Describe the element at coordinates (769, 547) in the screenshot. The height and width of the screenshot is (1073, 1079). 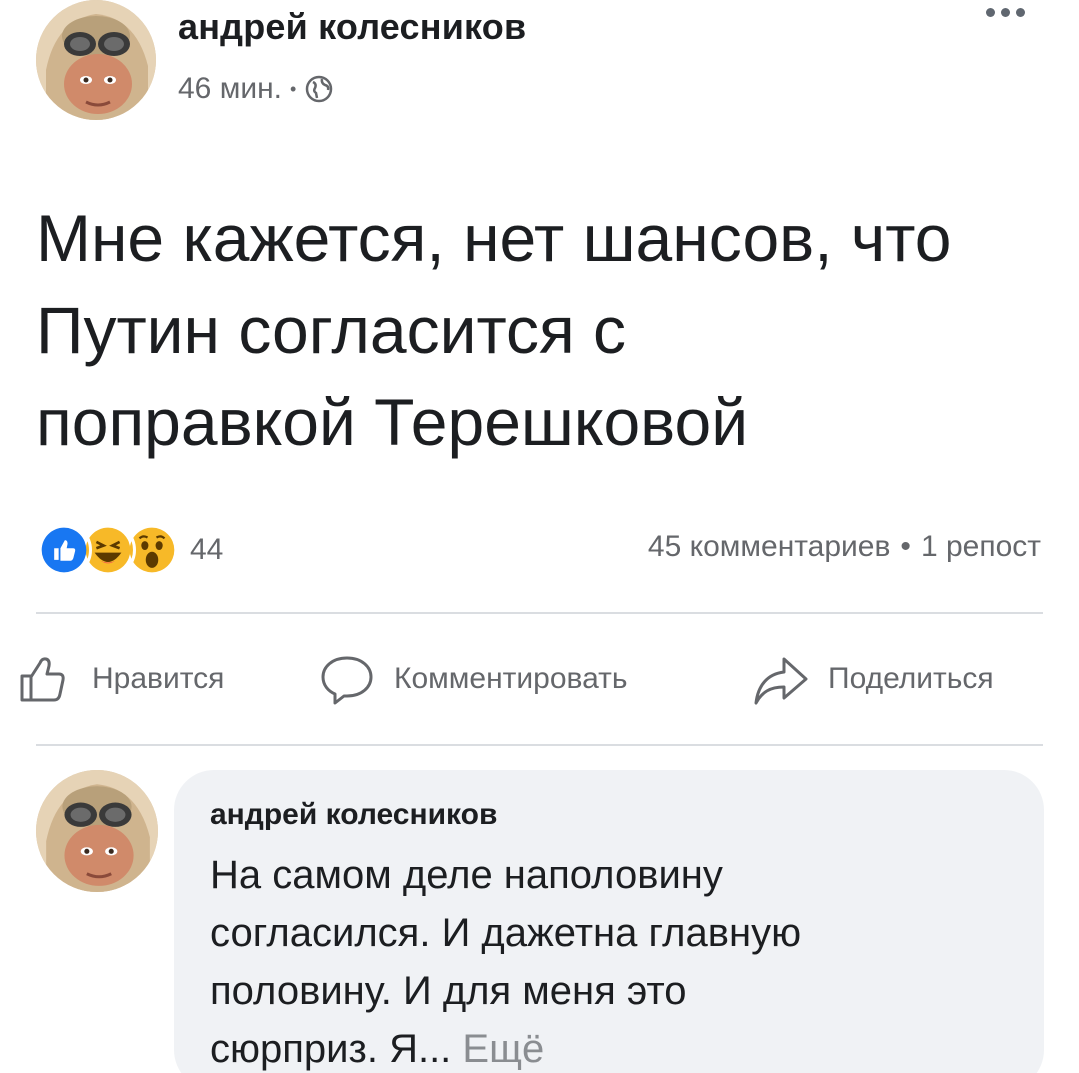
I see `comments-count: 45 комментариев` at that location.